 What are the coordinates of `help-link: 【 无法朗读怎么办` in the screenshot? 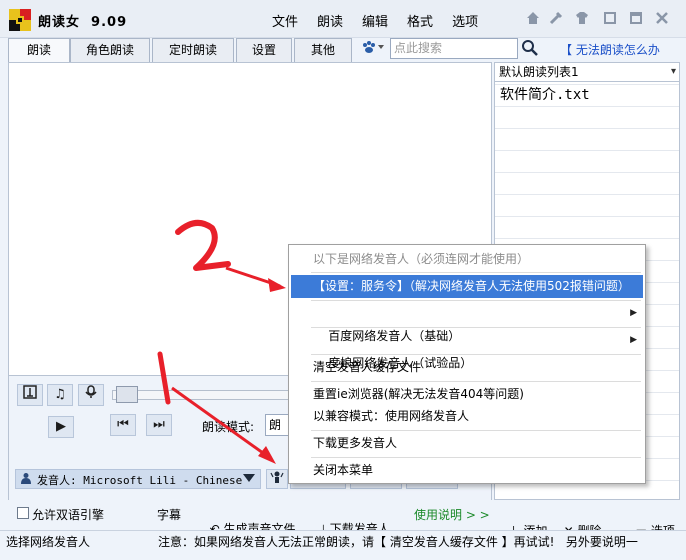 It's located at (610, 49).